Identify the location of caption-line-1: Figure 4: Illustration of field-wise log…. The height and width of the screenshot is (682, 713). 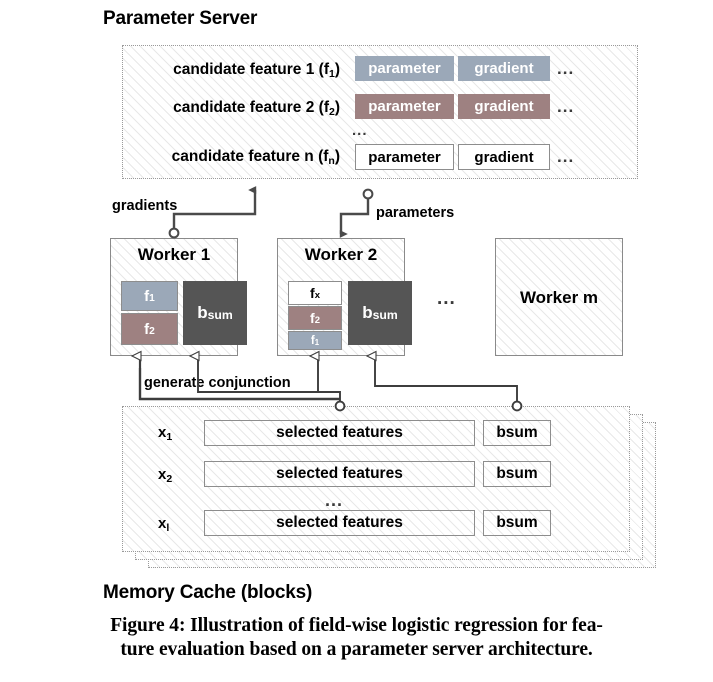
(356, 625).